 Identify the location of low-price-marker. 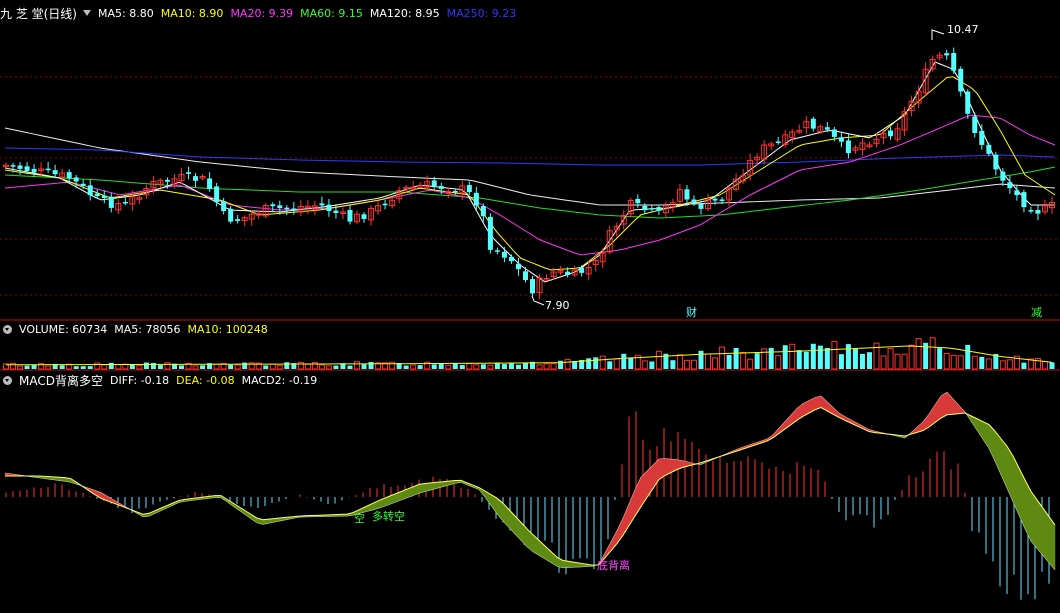
(538, 300).